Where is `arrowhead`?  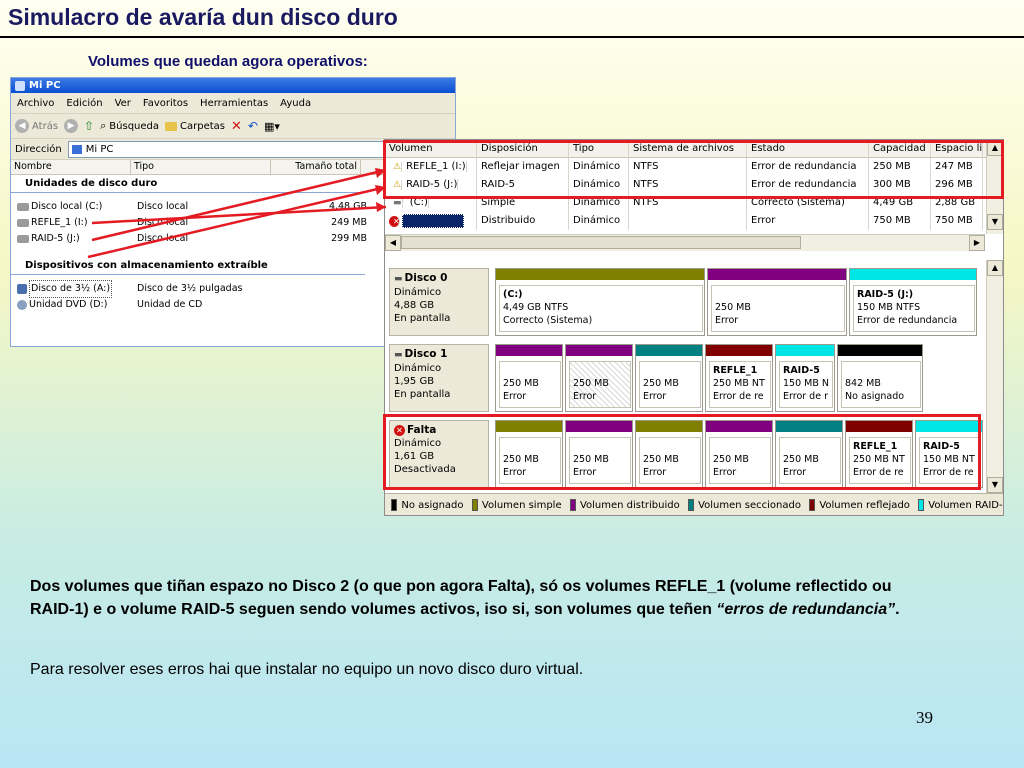 arrowhead is located at coordinates (381, 207).